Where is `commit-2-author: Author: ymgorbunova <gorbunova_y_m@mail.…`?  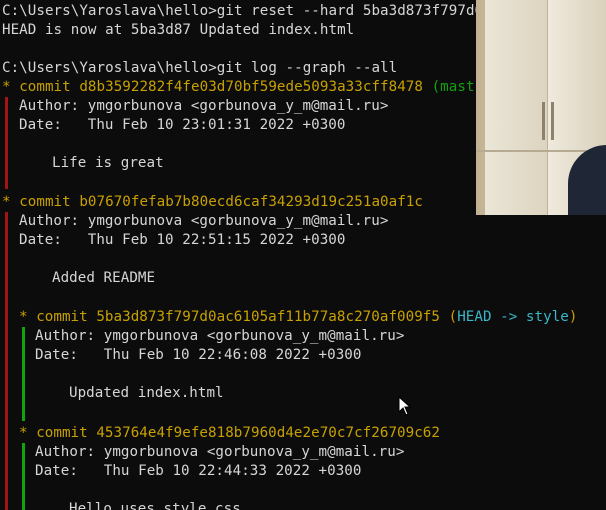 commit-2-author: Author: ymgorbunova <gorbunova_y_m@mail.… is located at coordinates (204, 221).